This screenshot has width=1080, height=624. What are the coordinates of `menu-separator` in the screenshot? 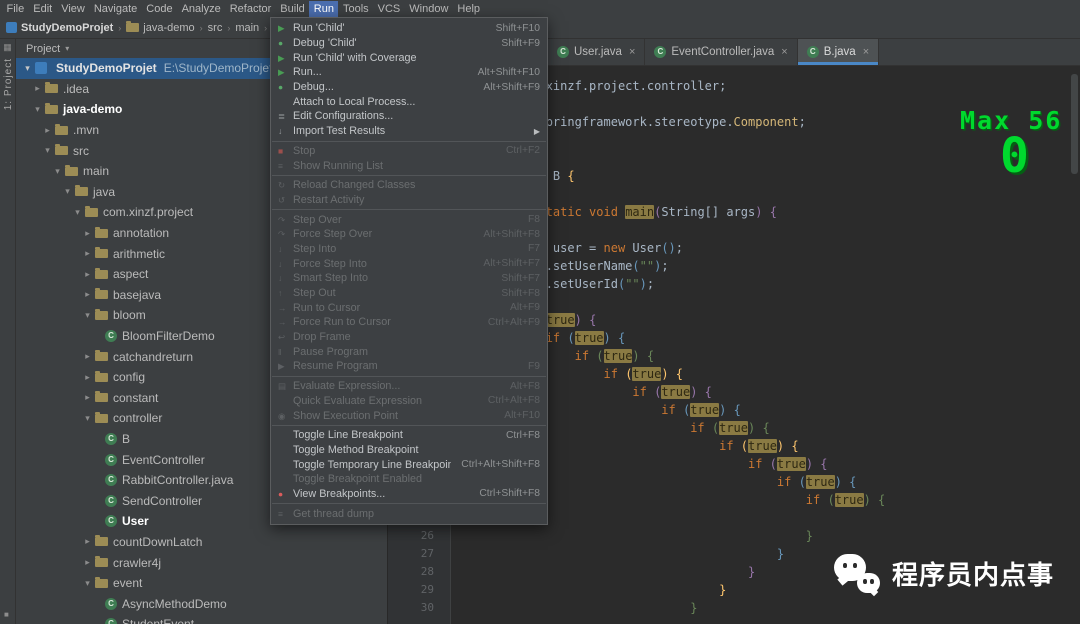 It's located at (409, 504).